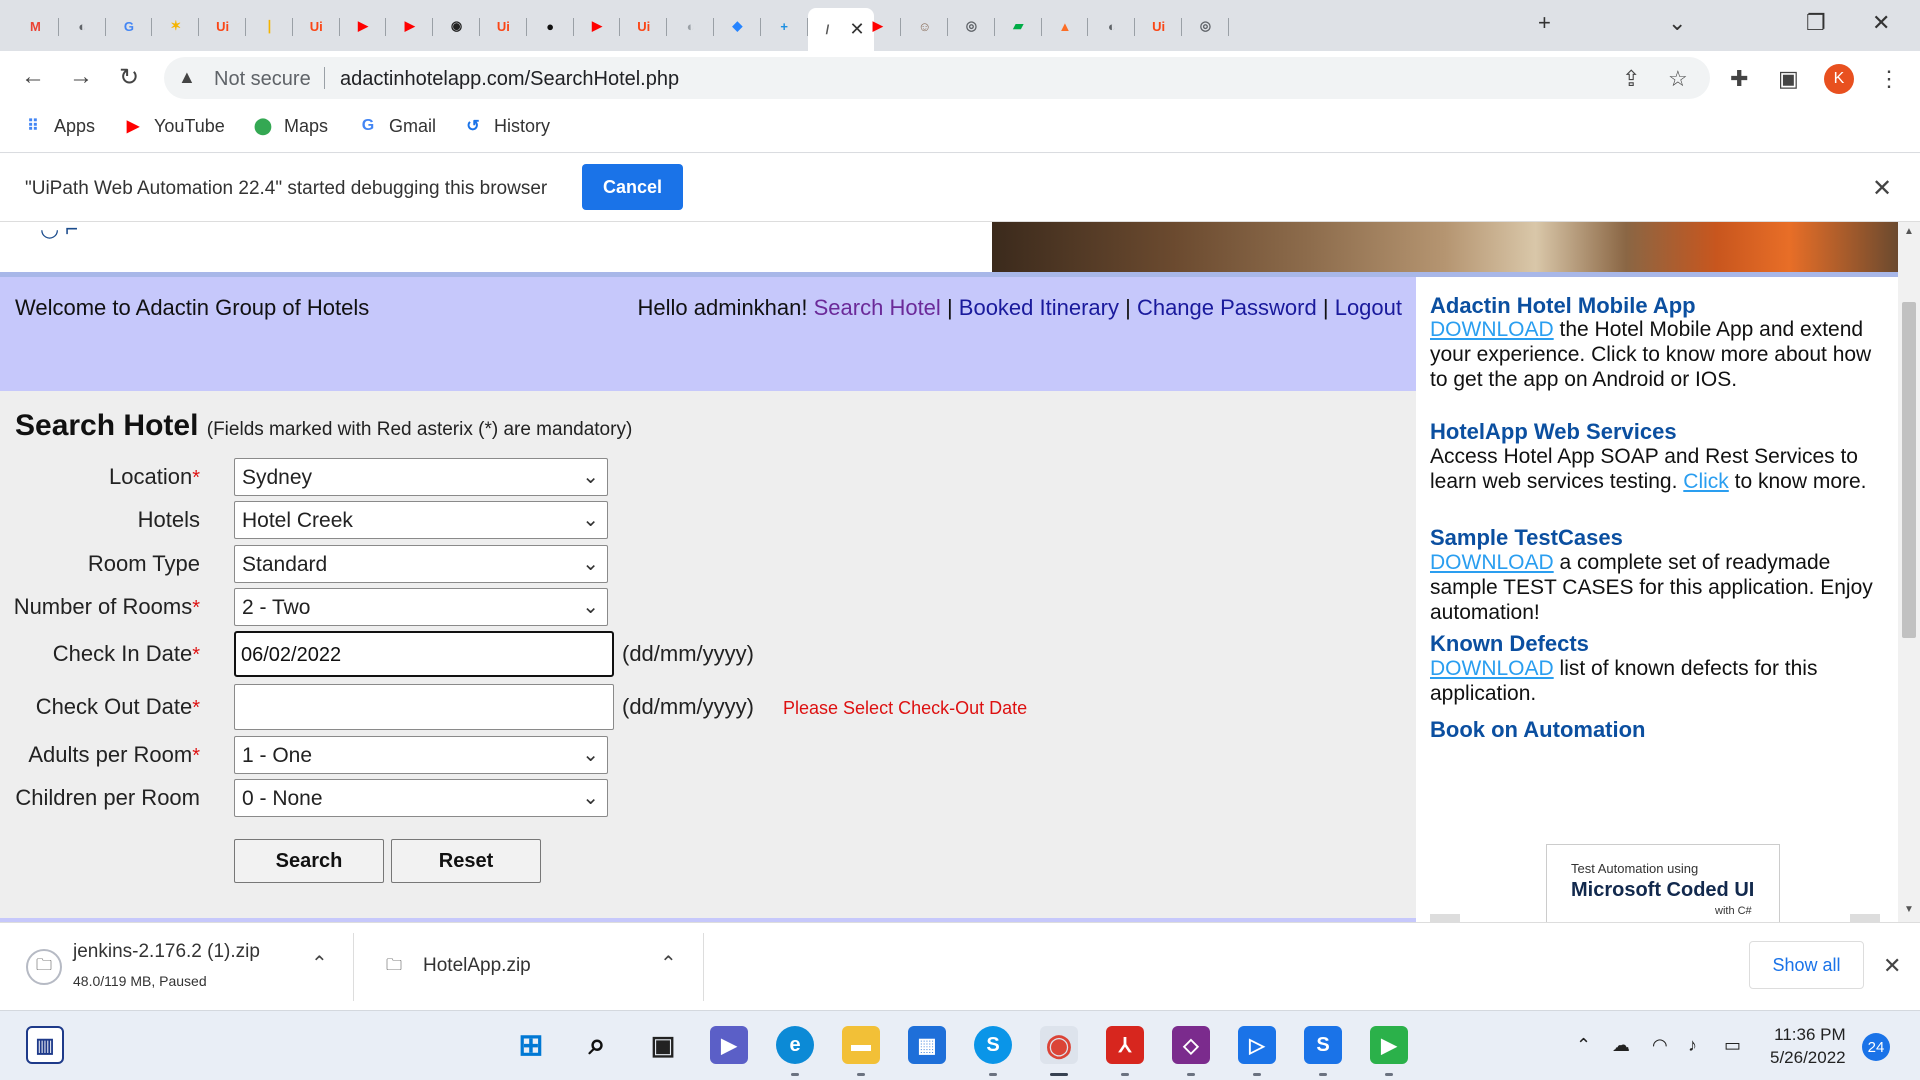 This screenshot has height=1080, width=1920. I want to click on side-panel-icon: ▣, so click(1788, 79).